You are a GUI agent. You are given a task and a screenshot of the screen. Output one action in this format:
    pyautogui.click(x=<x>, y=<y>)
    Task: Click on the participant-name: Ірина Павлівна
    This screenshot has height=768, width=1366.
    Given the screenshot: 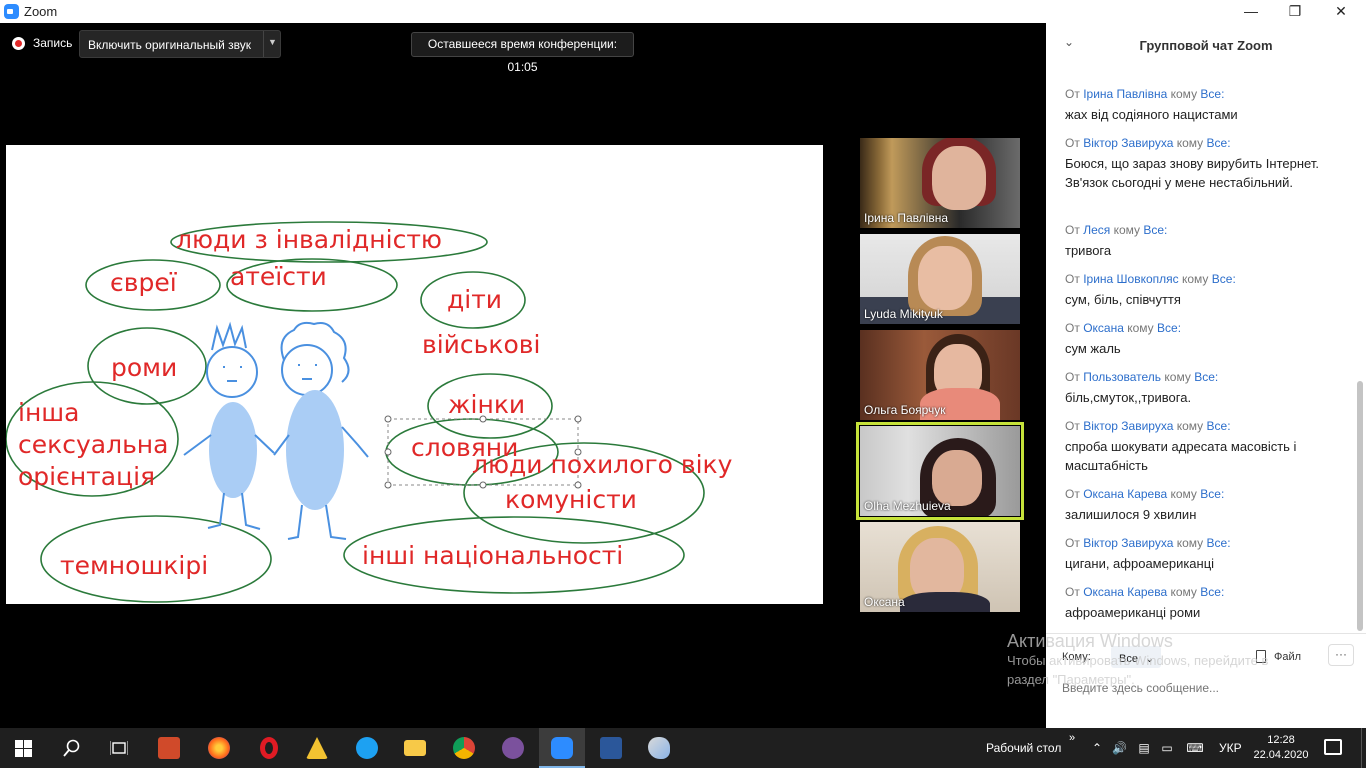 What is the action you would take?
    pyautogui.click(x=906, y=218)
    